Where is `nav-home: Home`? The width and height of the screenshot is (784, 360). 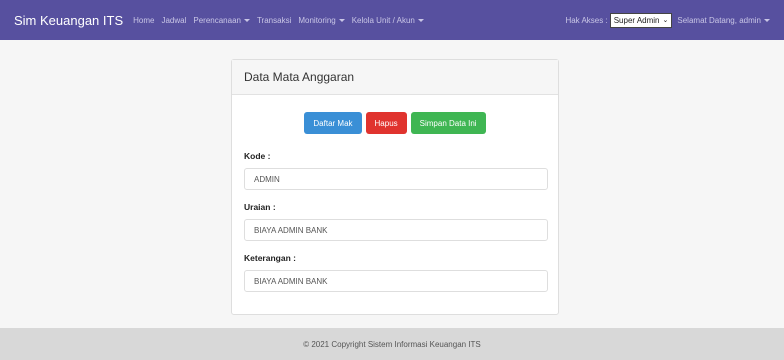 nav-home: Home is located at coordinates (143, 20).